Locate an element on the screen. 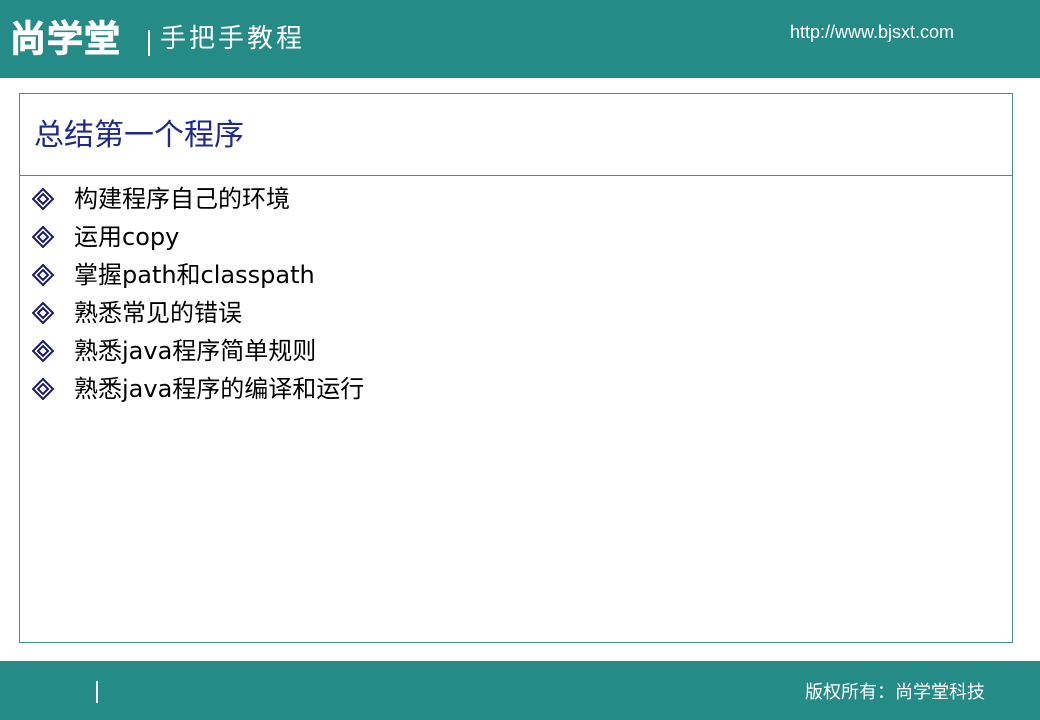 This screenshot has height=720, width=1040. footer-bar: 版权所有：尚学堂科技 is located at coordinates (520, 690).